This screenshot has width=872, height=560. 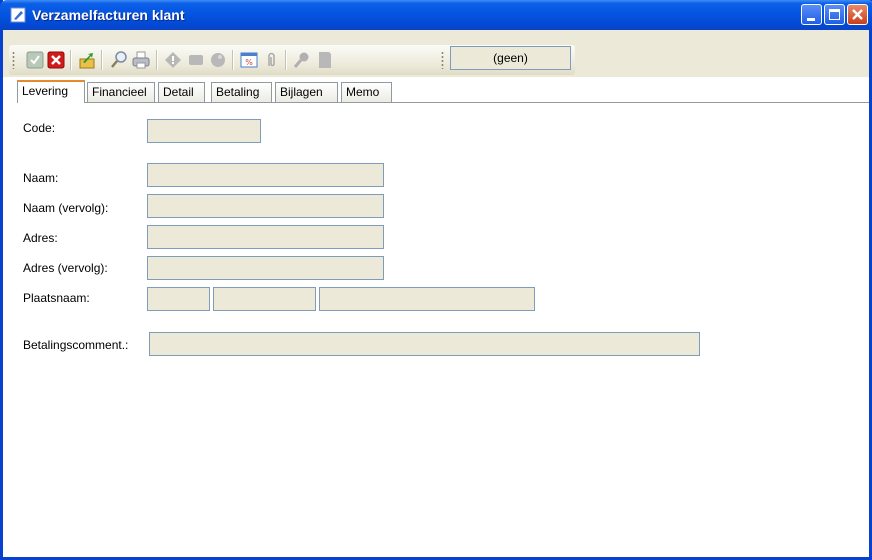 What do you see at coordinates (443, 102) in the screenshot?
I see `tab-panel-border` at bounding box center [443, 102].